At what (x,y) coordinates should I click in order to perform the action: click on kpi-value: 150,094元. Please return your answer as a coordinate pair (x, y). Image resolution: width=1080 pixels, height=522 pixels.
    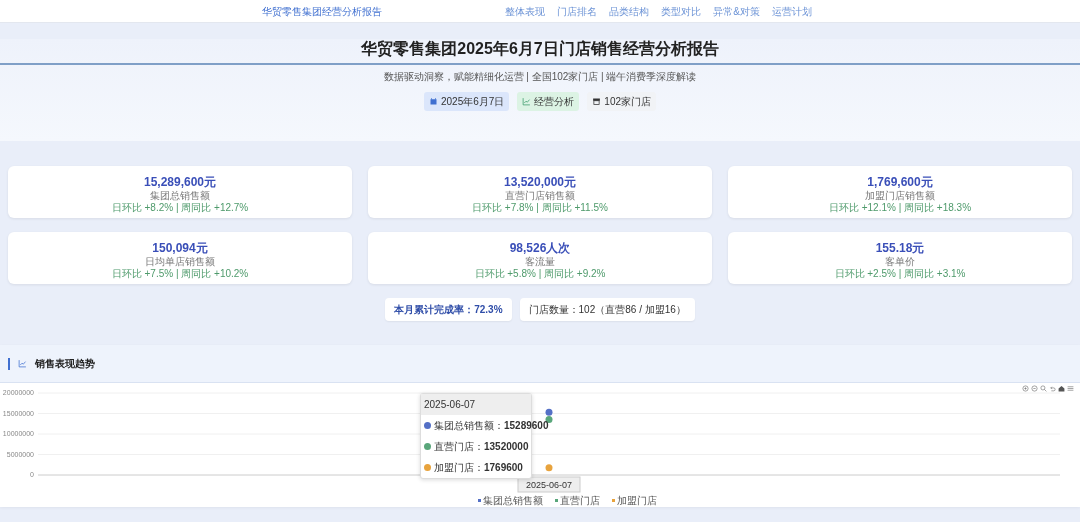
    Looking at the image, I should click on (180, 248).